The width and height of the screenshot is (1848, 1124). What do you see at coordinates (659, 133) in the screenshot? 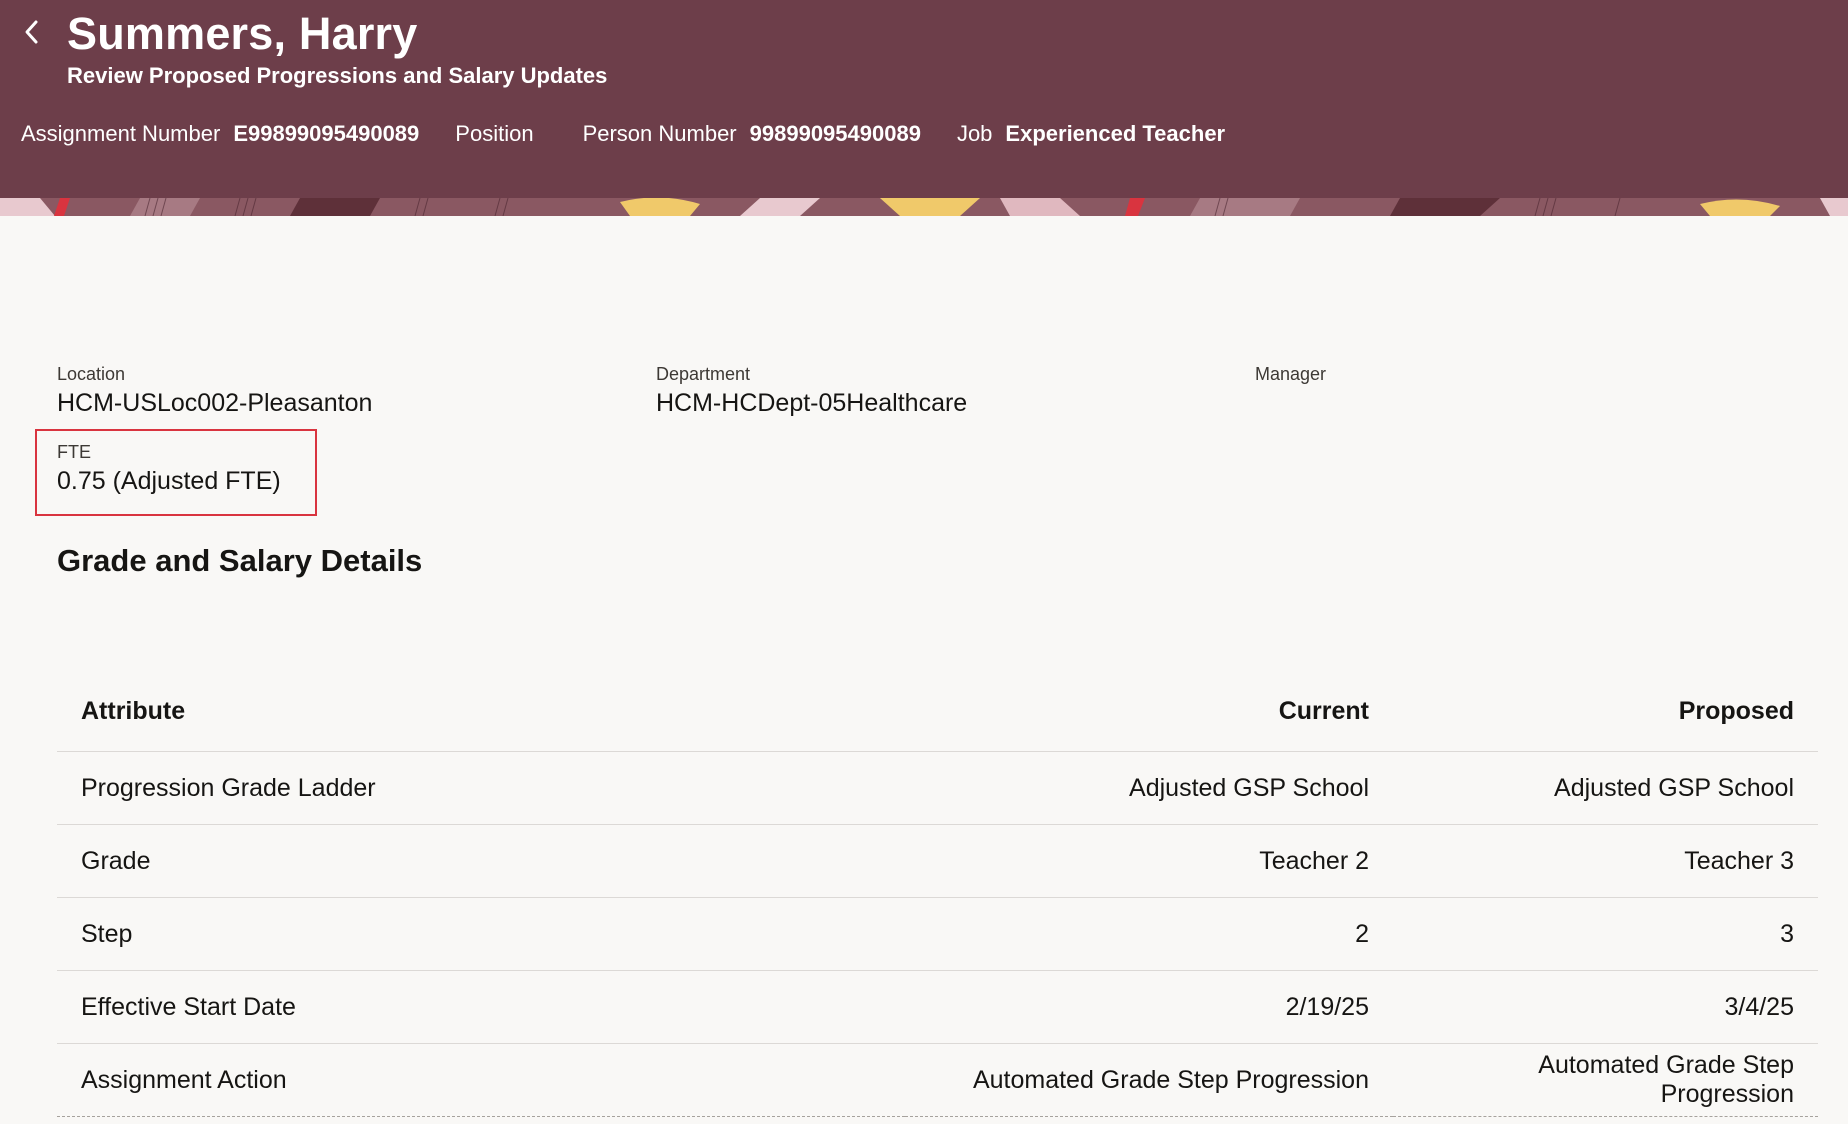
I see `meta-label: Person Number` at bounding box center [659, 133].